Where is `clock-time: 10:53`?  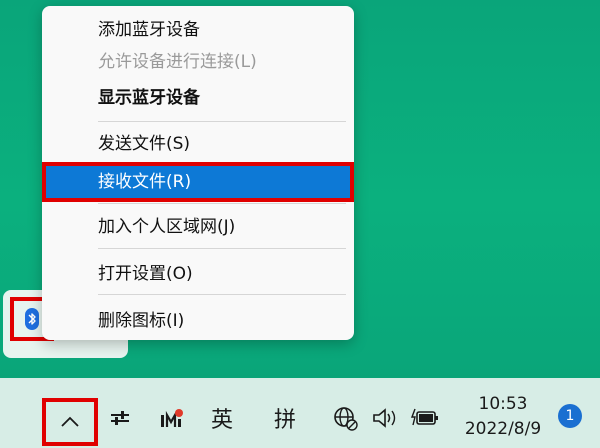
clock-time: 10:53 is located at coordinates (503, 404).